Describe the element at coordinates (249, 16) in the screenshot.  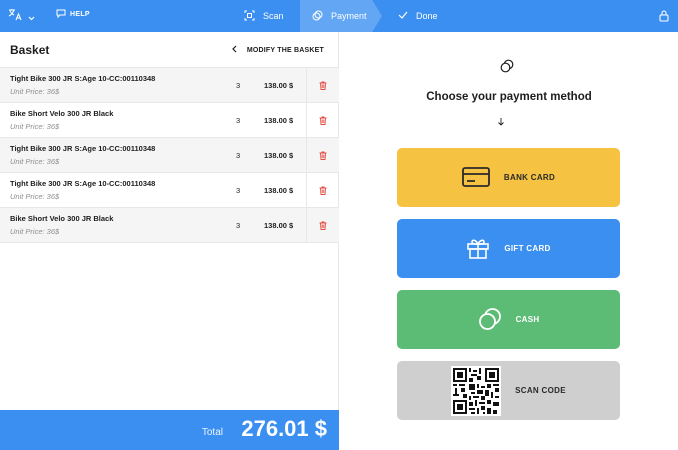
I see `scan-icon` at that location.